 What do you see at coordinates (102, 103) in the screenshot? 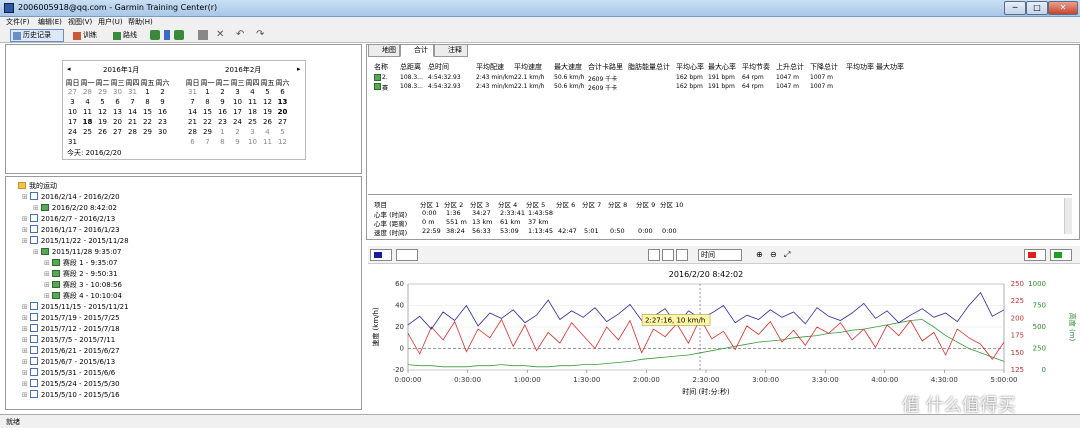
I see `calendar-day: 5` at bounding box center [102, 103].